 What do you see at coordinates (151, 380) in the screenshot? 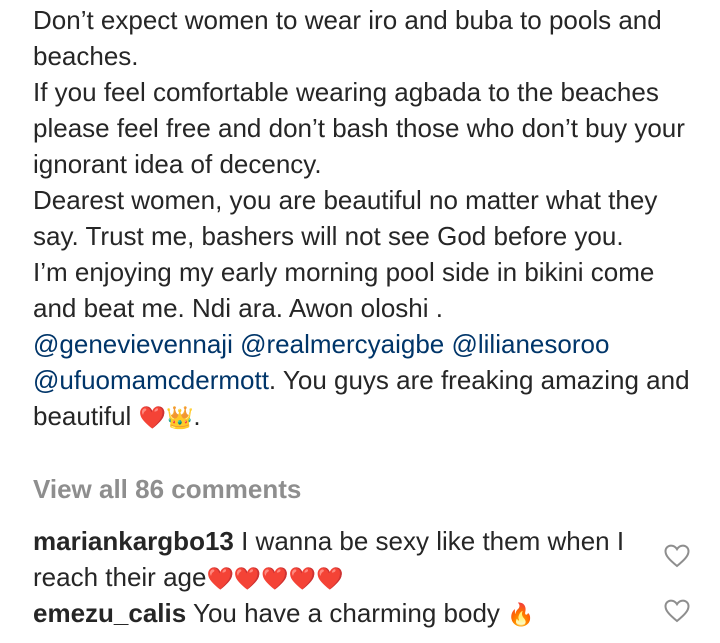
I see `mention-link-ufuomamcdermott: @ufuomamcdermott` at bounding box center [151, 380].